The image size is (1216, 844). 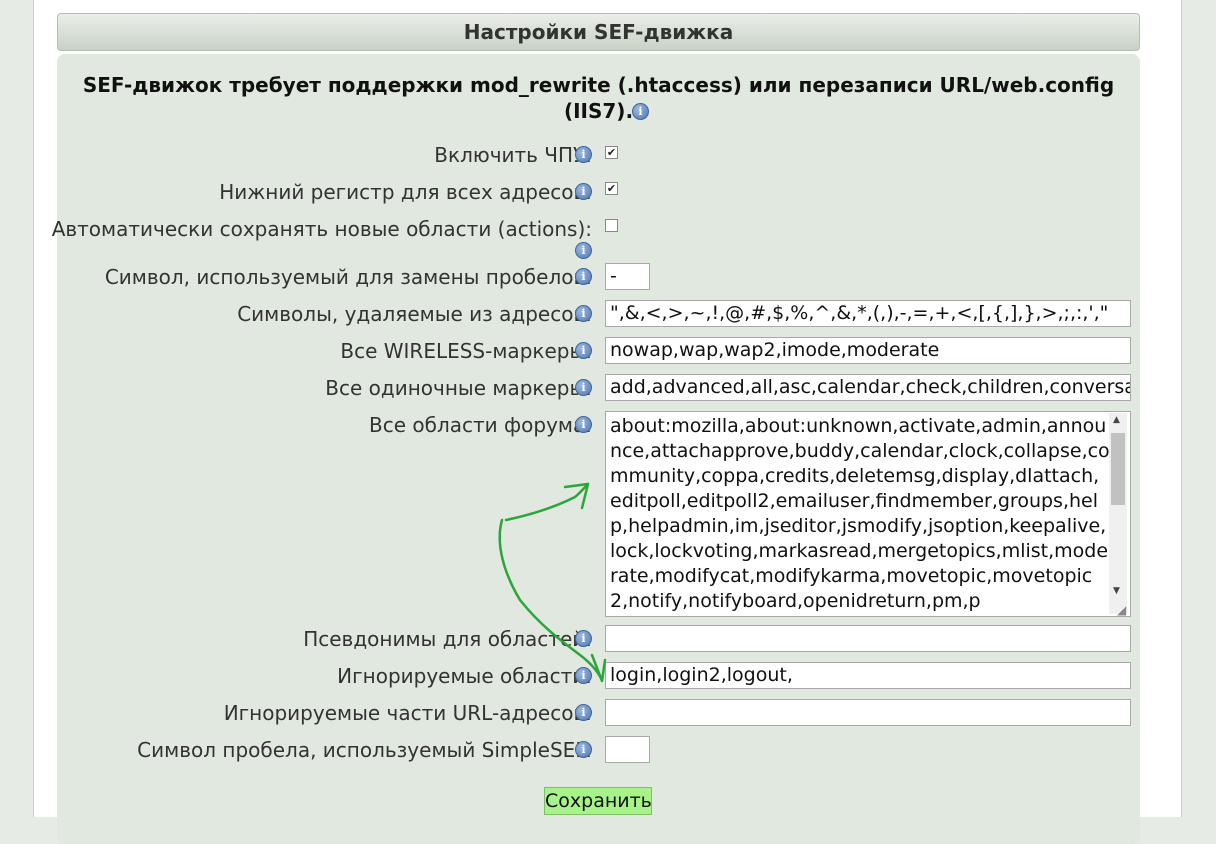 I want to click on ignored-url-parts-input, so click(x=868, y=712).